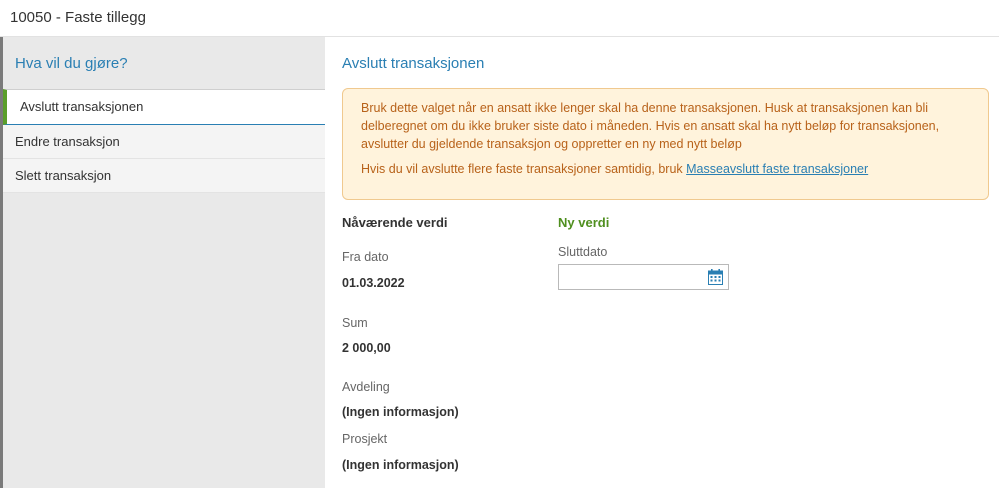 The height and width of the screenshot is (488, 999). Describe the element at coordinates (715, 277) in the screenshot. I see `calendar-icon` at that location.